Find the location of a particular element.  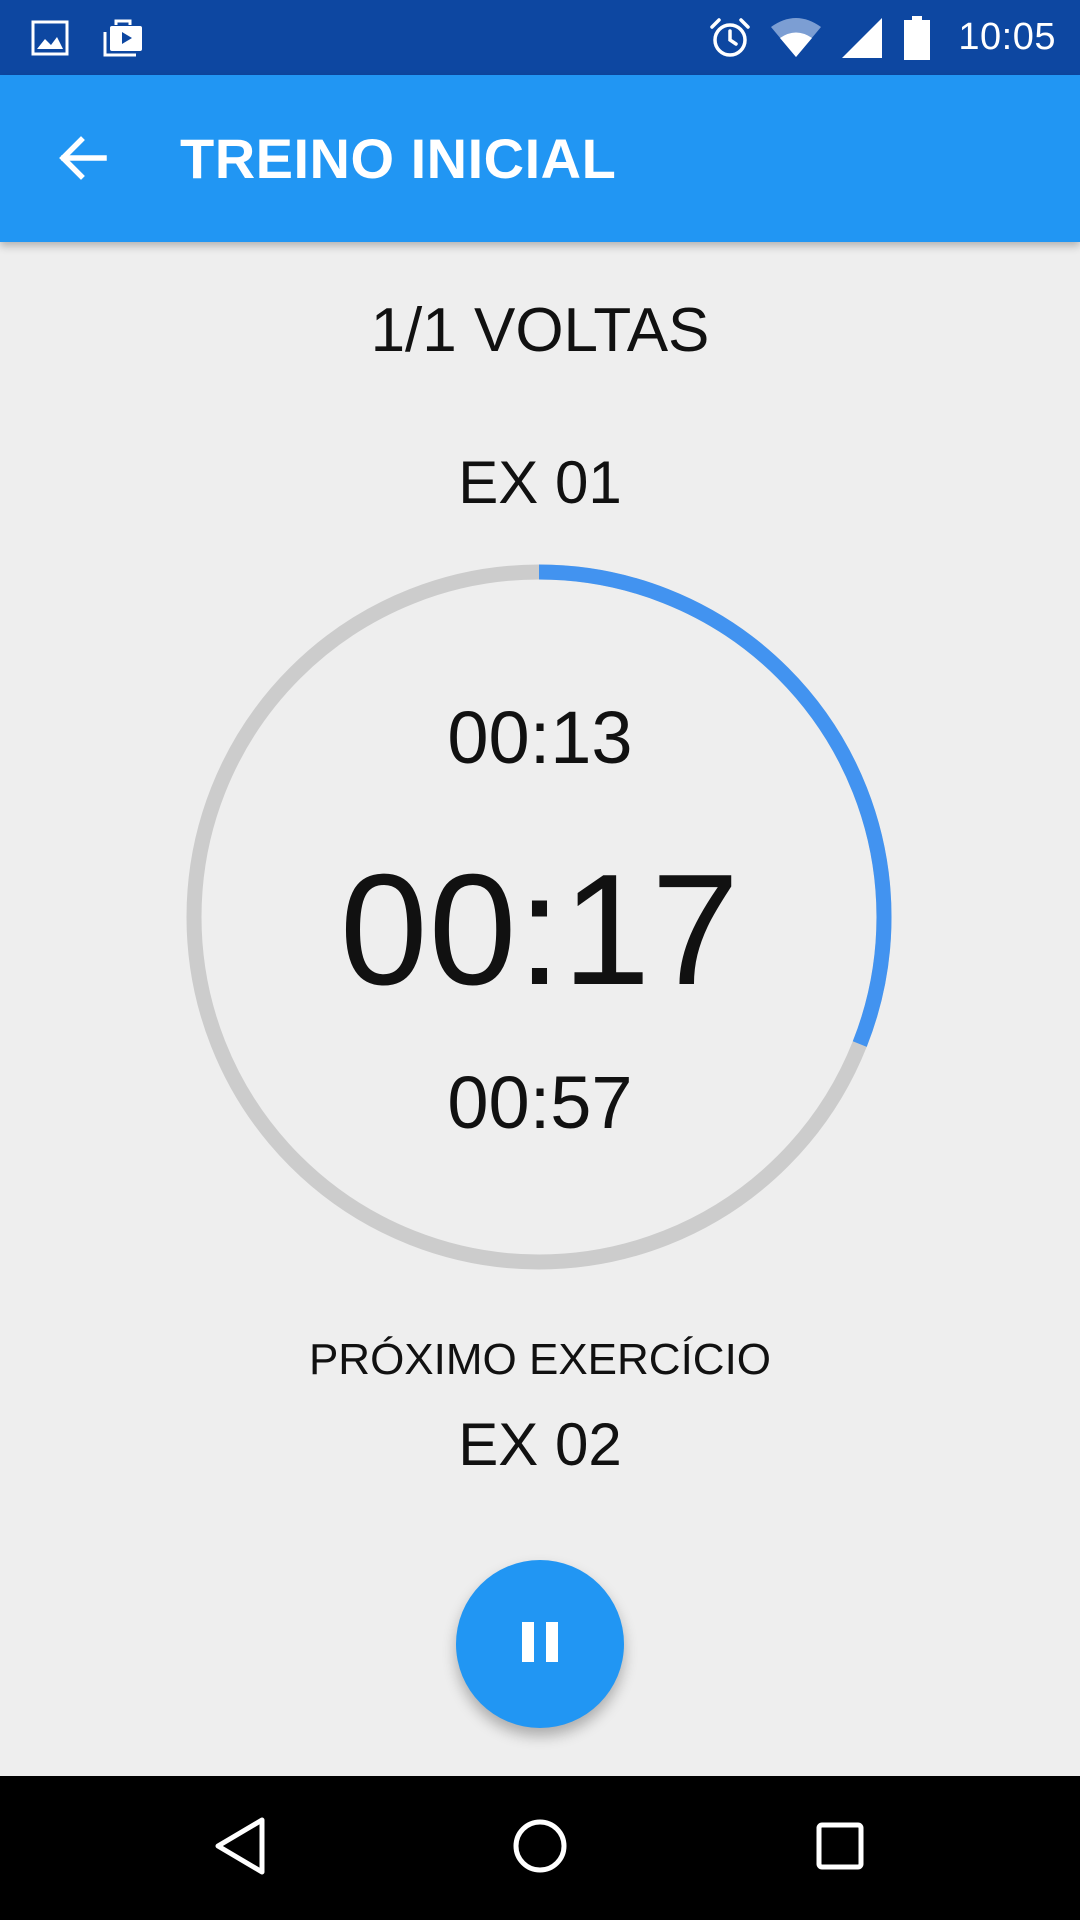

elapsed-time: 00:13 is located at coordinates (540, 737).